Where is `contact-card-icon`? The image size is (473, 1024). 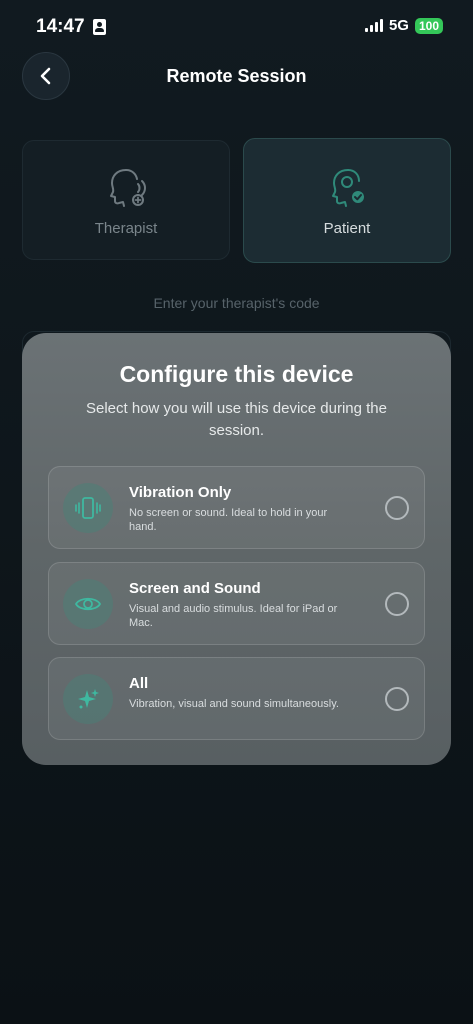 contact-card-icon is located at coordinates (99, 27).